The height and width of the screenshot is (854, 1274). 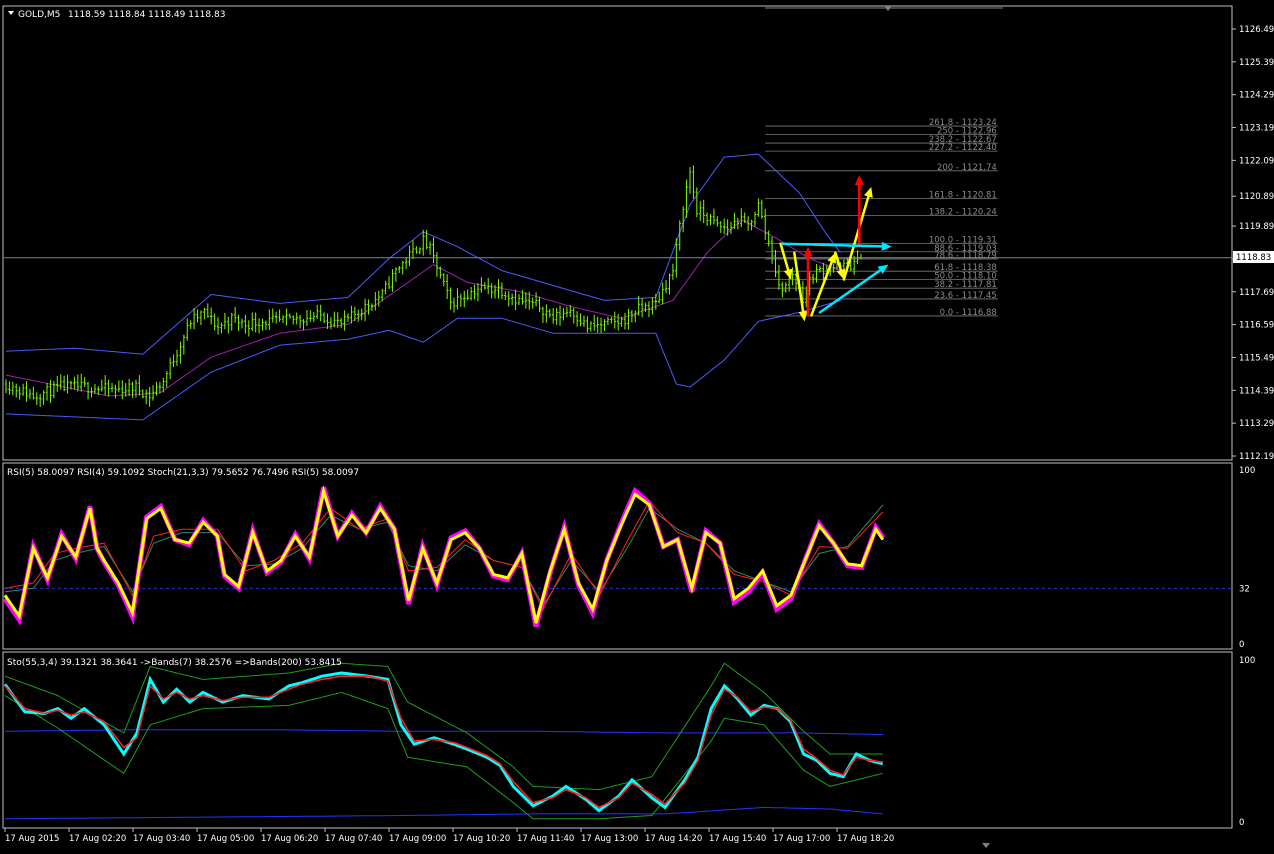 What do you see at coordinates (1256, 129) in the screenshot?
I see `price-axis-label: 1123.19` at bounding box center [1256, 129].